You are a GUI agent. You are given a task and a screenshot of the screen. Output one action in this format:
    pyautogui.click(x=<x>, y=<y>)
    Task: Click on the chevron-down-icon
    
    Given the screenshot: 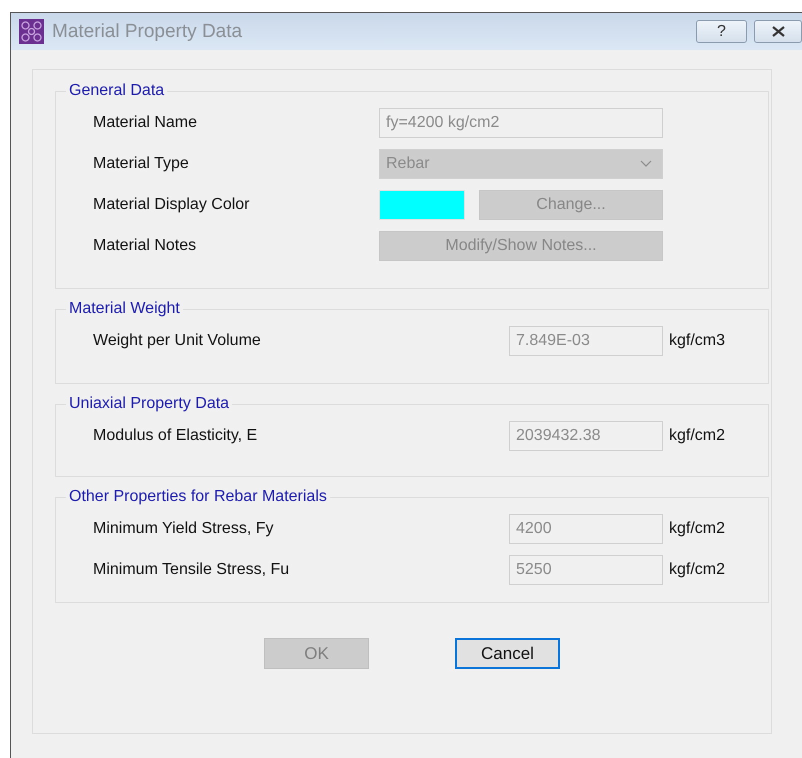 What is the action you would take?
    pyautogui.click(x=646, y=163)
    